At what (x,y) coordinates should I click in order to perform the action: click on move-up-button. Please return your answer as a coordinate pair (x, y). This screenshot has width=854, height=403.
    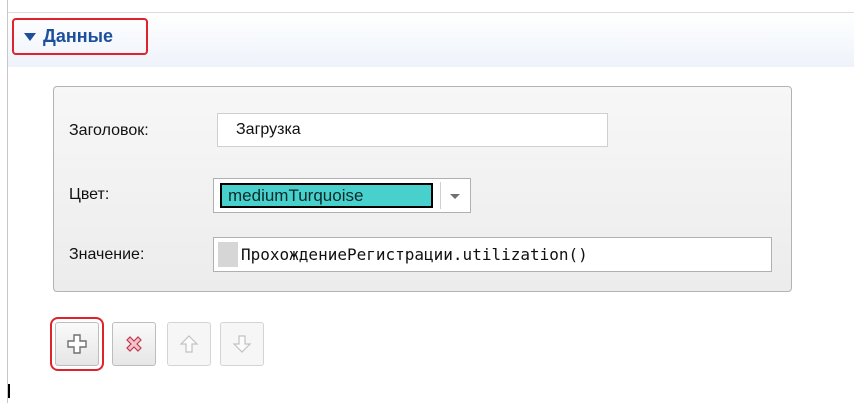
    Looking at the image, I should click on (189, 344).